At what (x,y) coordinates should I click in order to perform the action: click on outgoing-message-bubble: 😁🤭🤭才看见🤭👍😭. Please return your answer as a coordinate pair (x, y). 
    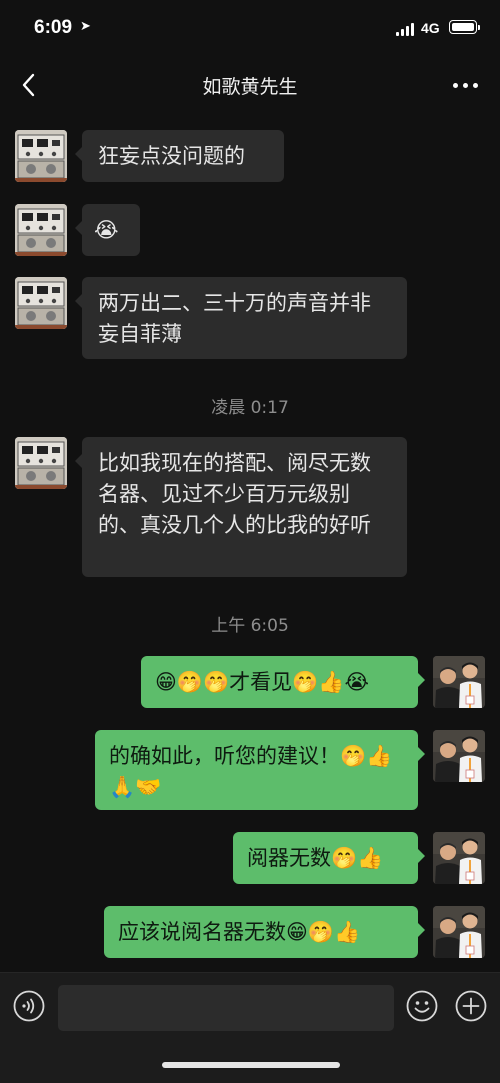
    Looking at the image, I should click on (283, 682).